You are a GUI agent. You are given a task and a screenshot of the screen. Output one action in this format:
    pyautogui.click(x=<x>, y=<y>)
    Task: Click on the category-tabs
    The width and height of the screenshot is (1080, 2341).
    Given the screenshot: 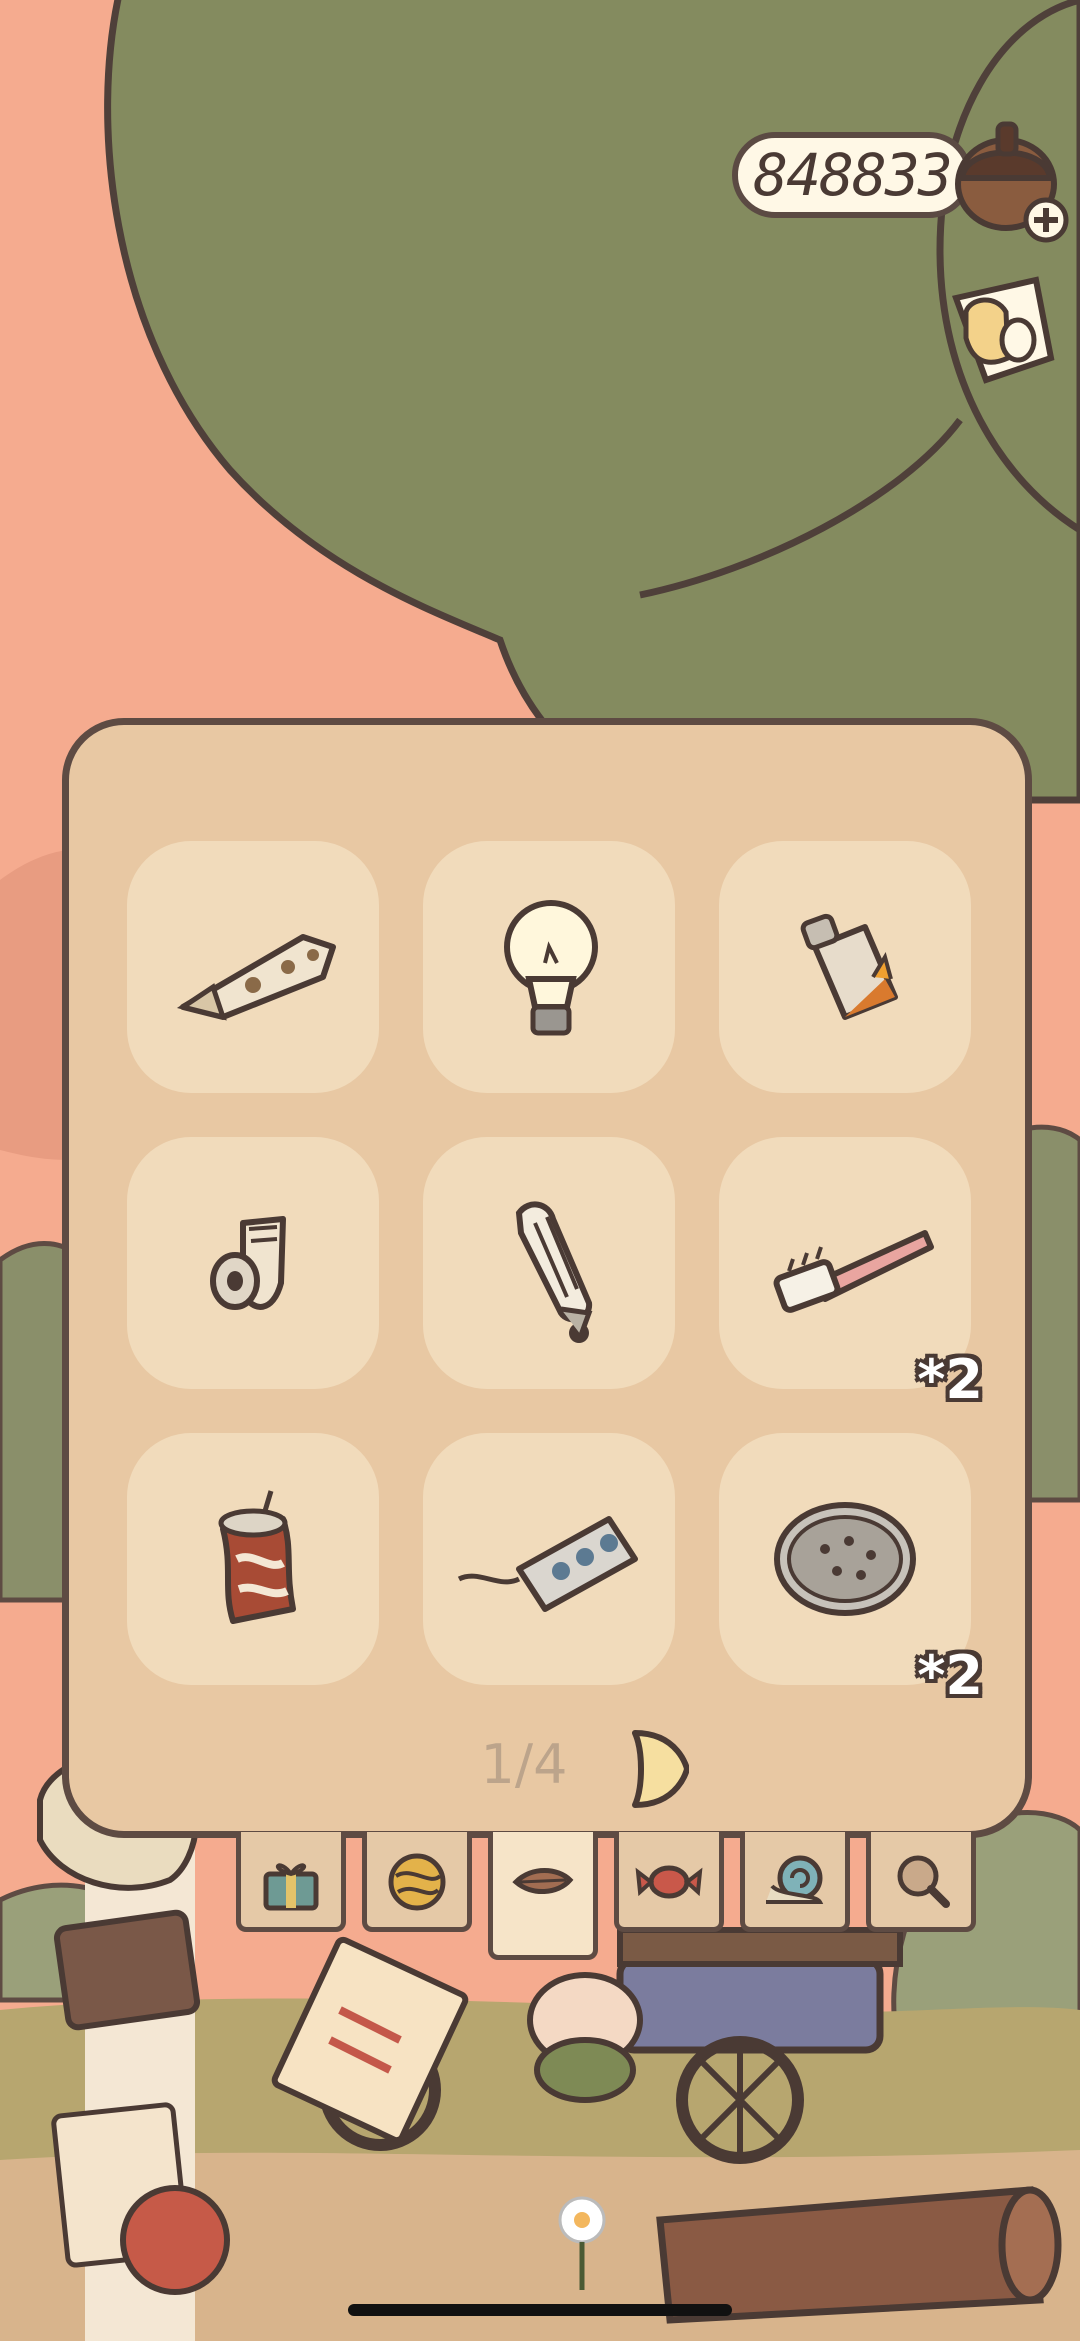 What is the action you would take?
    pyautogui.click(x=609, y=1896)
    